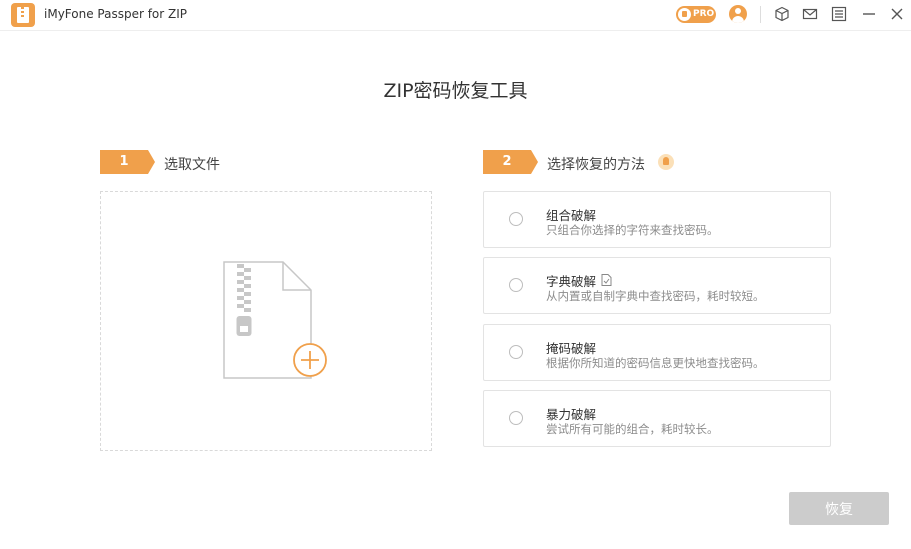 The image size is (911, 549). I want to click on pro-label: PRO, so click(704, 14).